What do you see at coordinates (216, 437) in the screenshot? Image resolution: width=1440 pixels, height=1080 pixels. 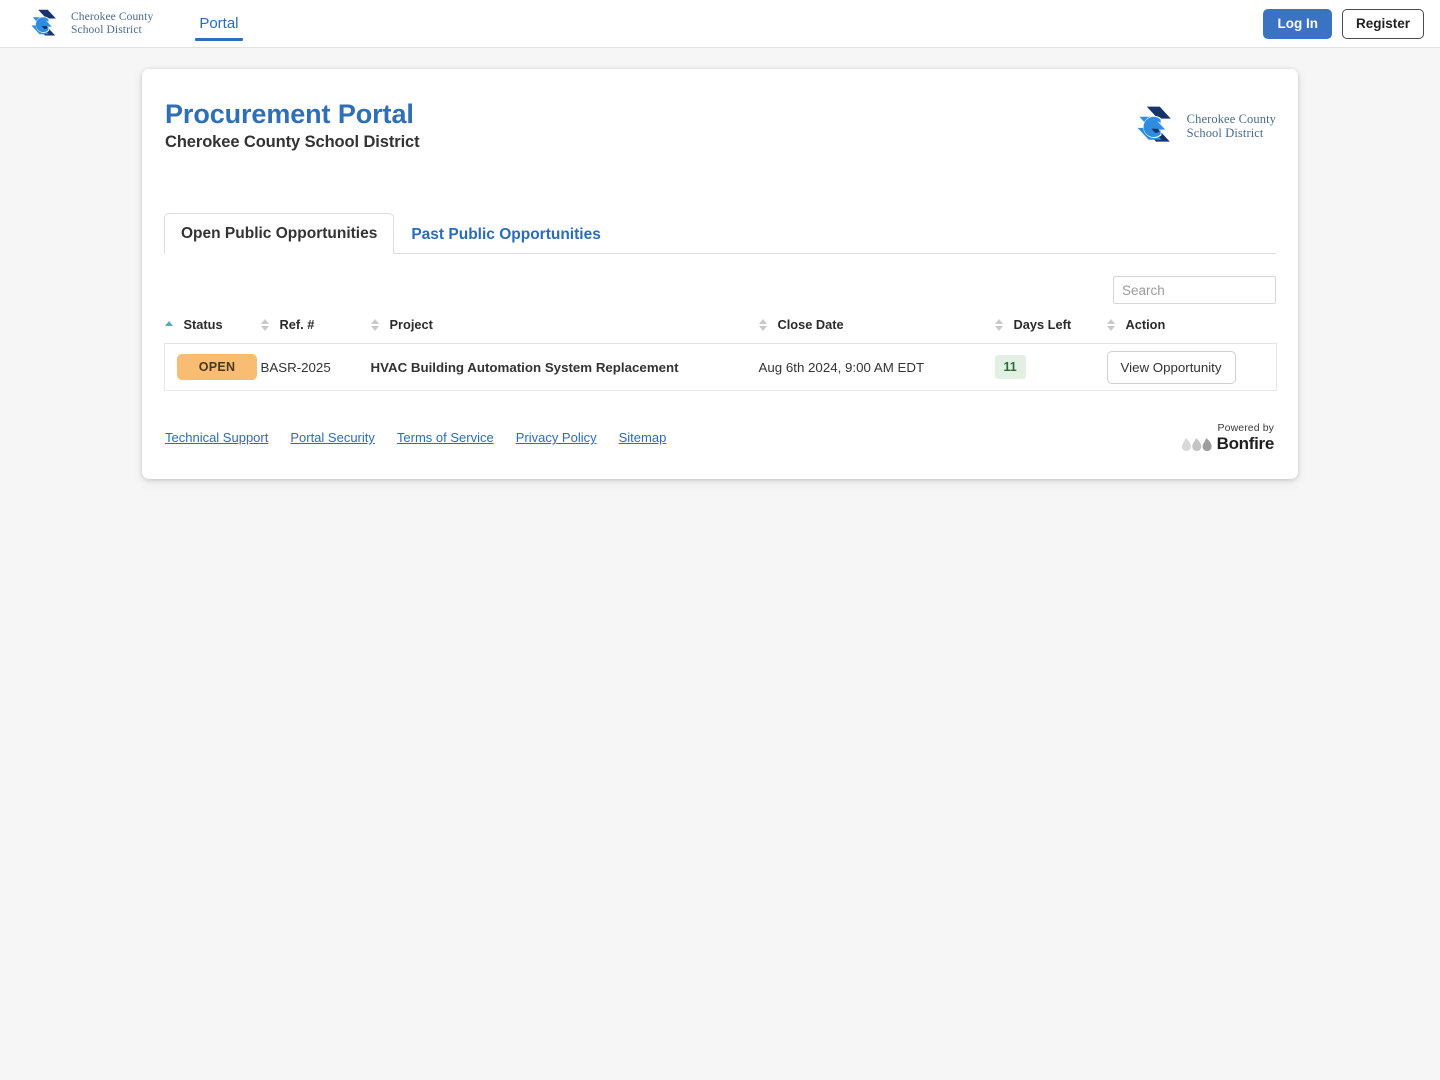 I see `footer-link-technical-support: Technical Support` at bounding box center [216, 437].